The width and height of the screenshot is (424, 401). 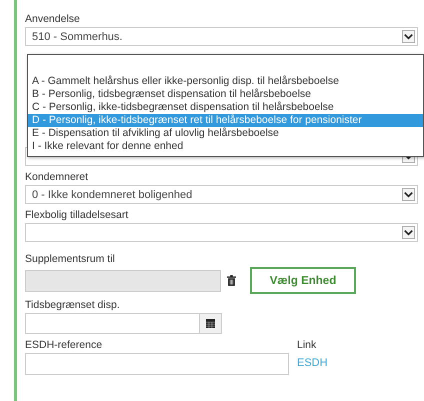 What do you see at coordinates (76, 215) in the screenshot?
I see `field-label: Flexbolig tilladelsesart` at bounding box center [76, 215].